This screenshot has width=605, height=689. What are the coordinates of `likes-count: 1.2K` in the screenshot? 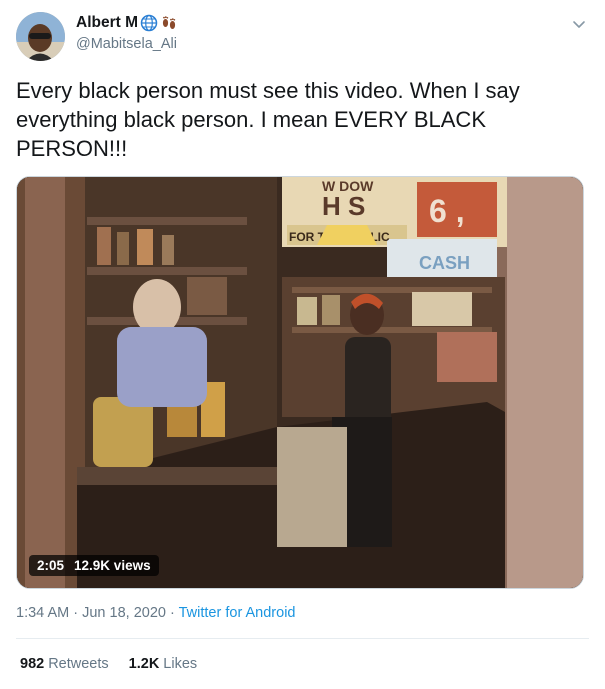 It's located at (144, 664).